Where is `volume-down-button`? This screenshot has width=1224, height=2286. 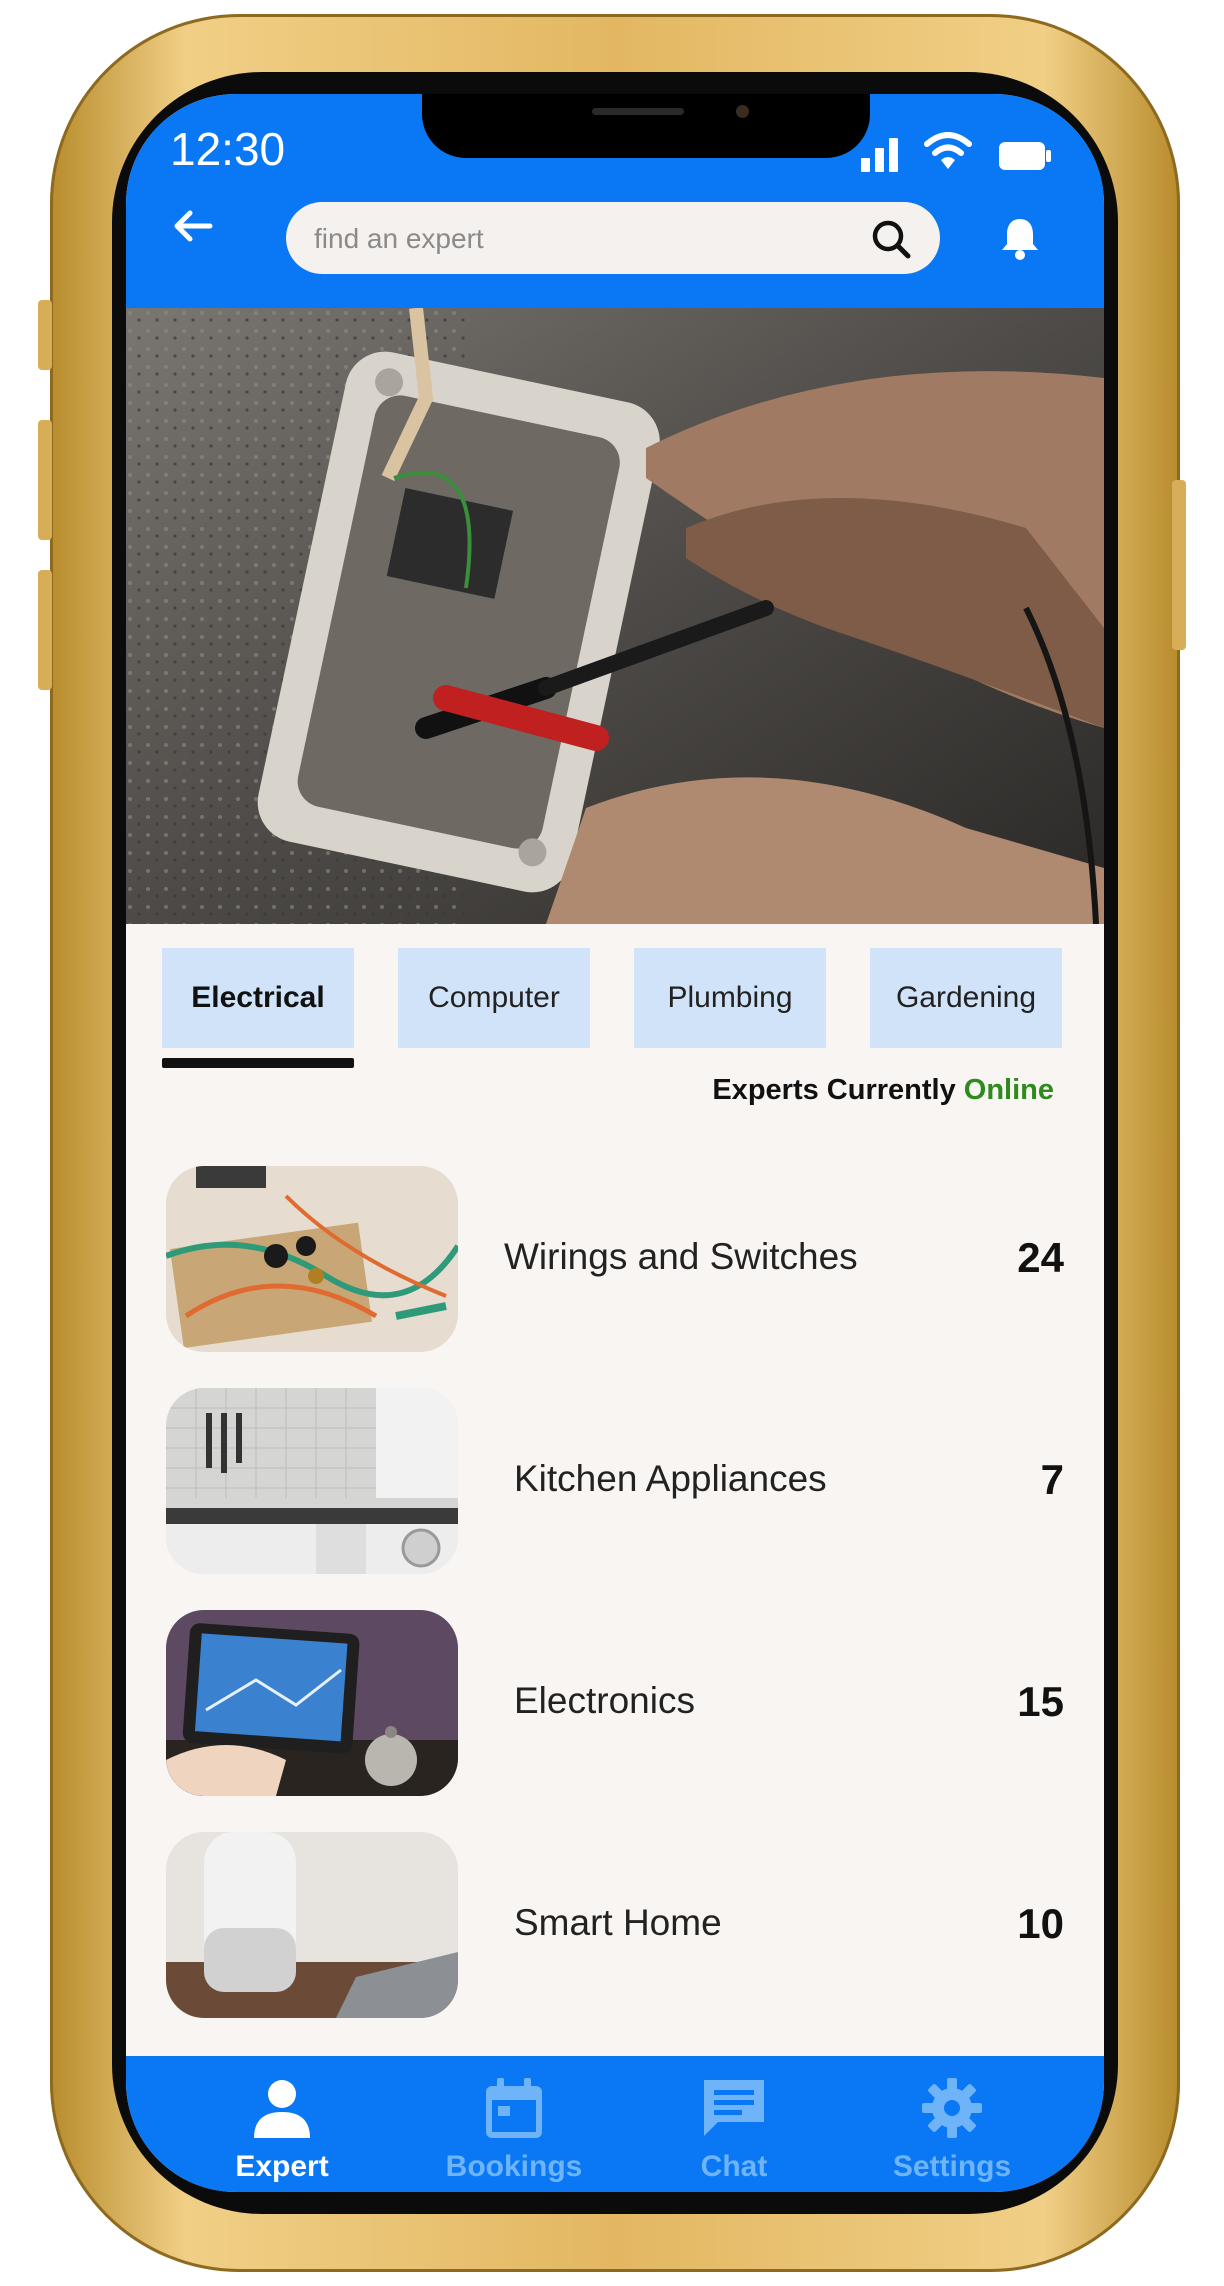
volume-down-button is located at coordinates (45, 630).